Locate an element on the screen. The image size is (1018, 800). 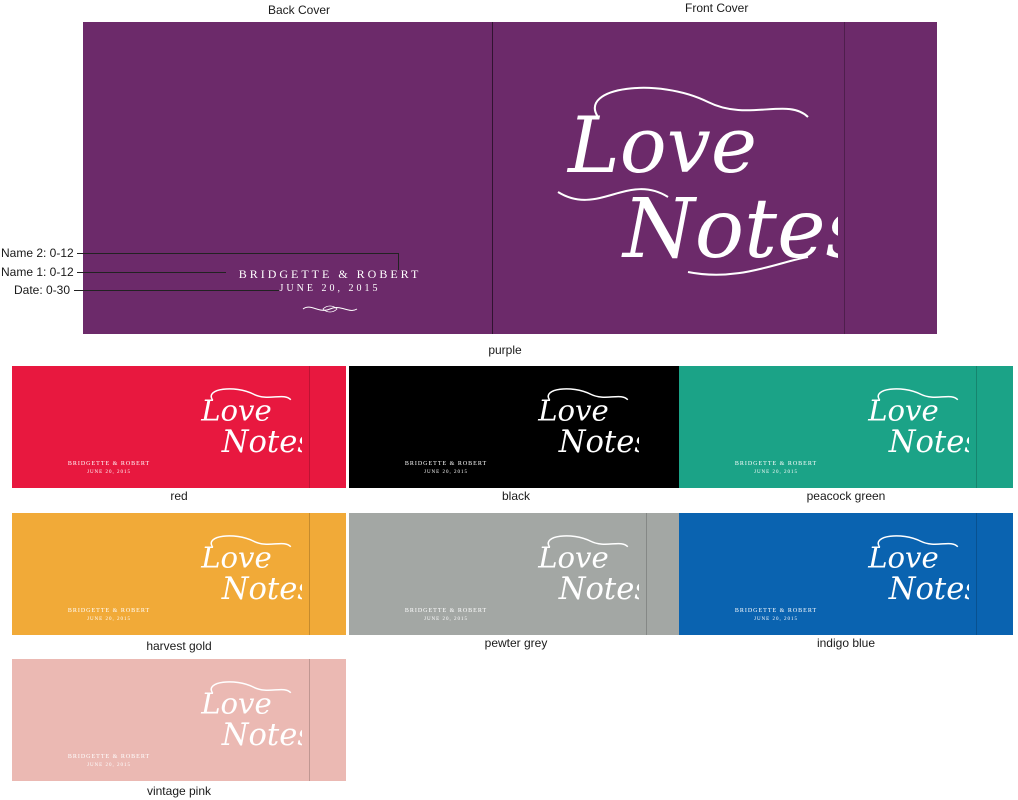
swatch-indigo-blue: BRIDGETTE & ROBERT JUNE 20, 2015 LoveNotes is located at coordinates (846, 574).